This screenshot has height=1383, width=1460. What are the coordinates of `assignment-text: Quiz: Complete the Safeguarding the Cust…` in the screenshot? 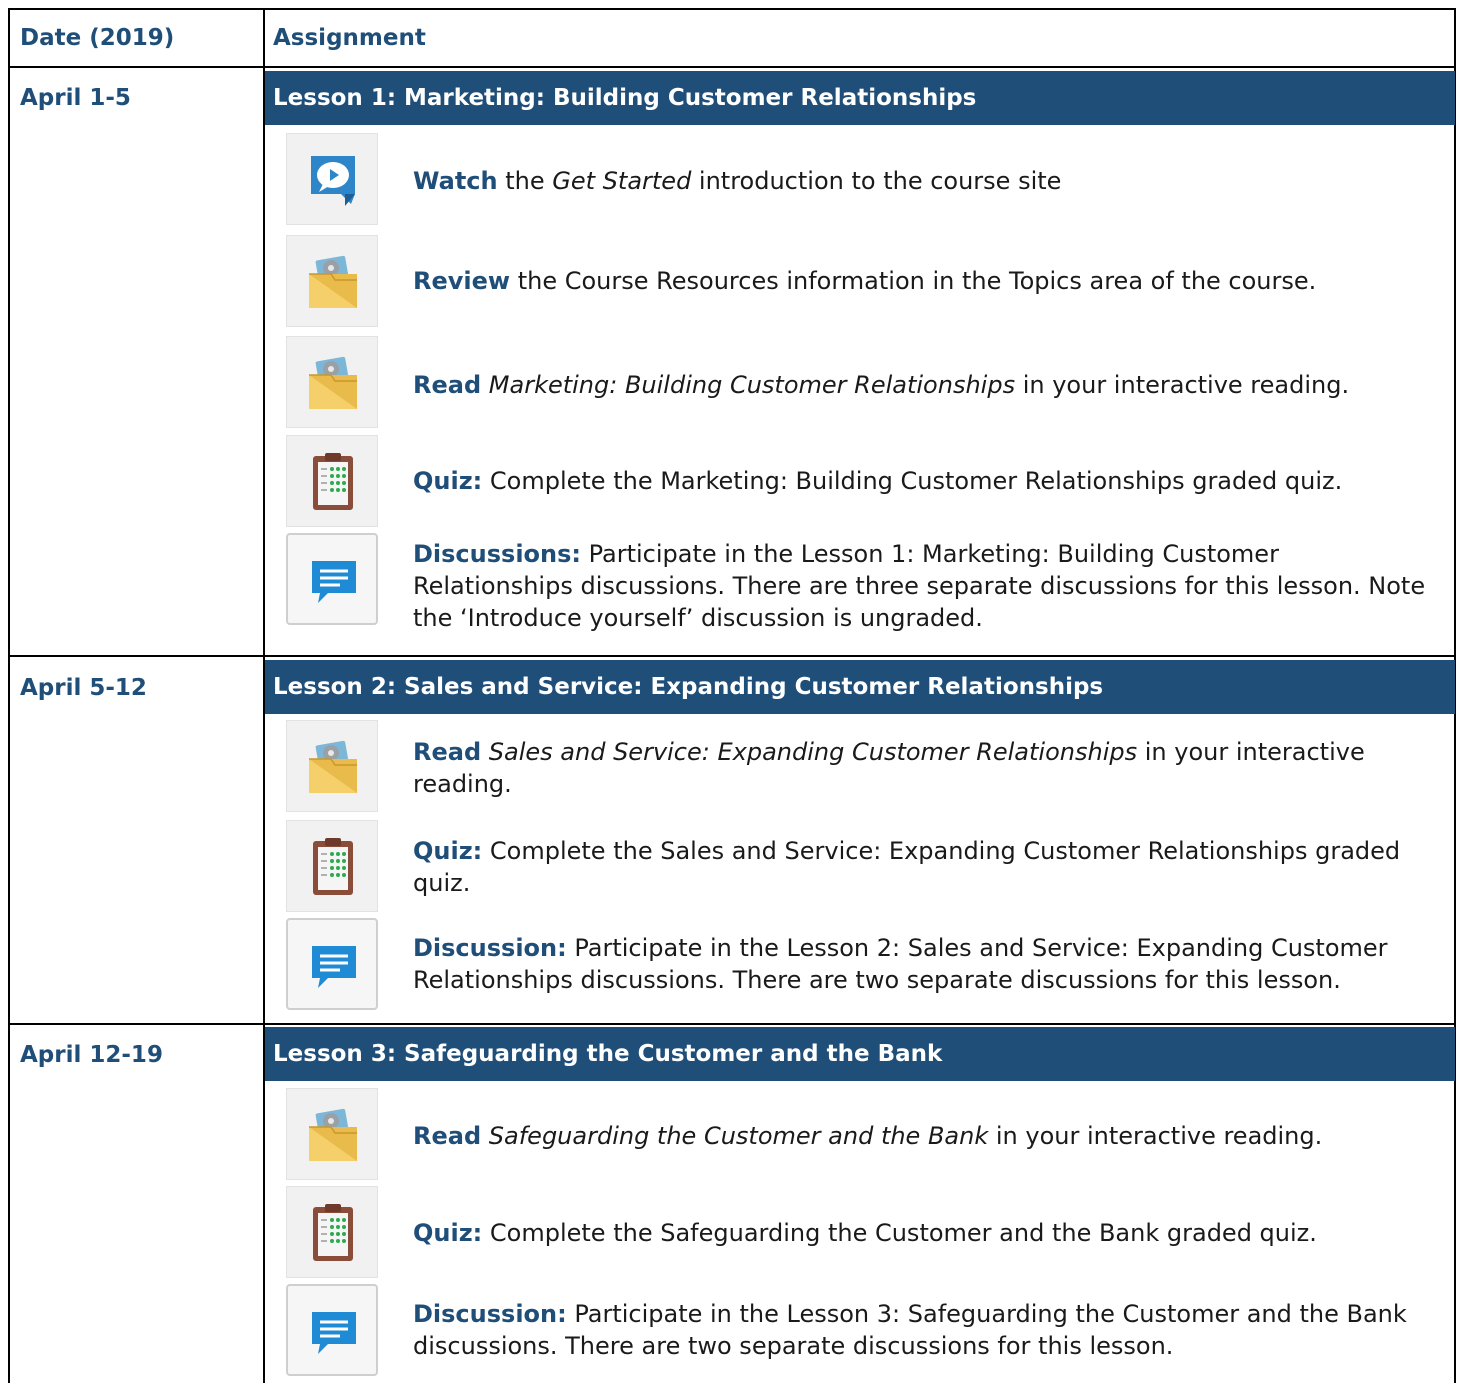 It's located at (928, 1233).